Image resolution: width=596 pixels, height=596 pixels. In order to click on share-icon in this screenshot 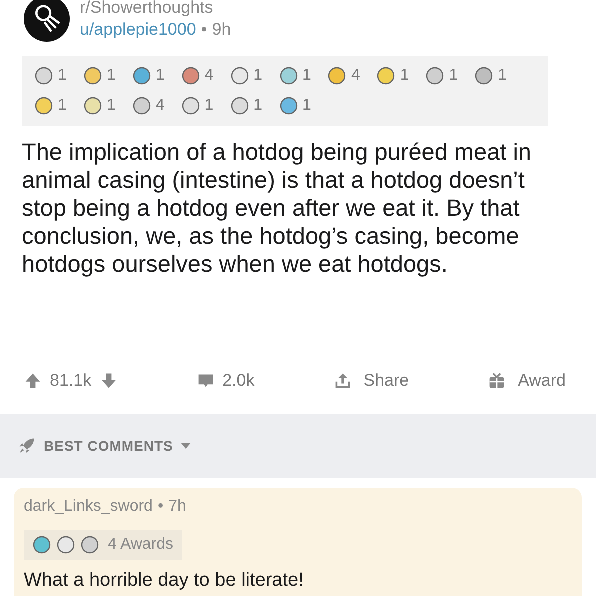, I will do `click(343, 381)`.